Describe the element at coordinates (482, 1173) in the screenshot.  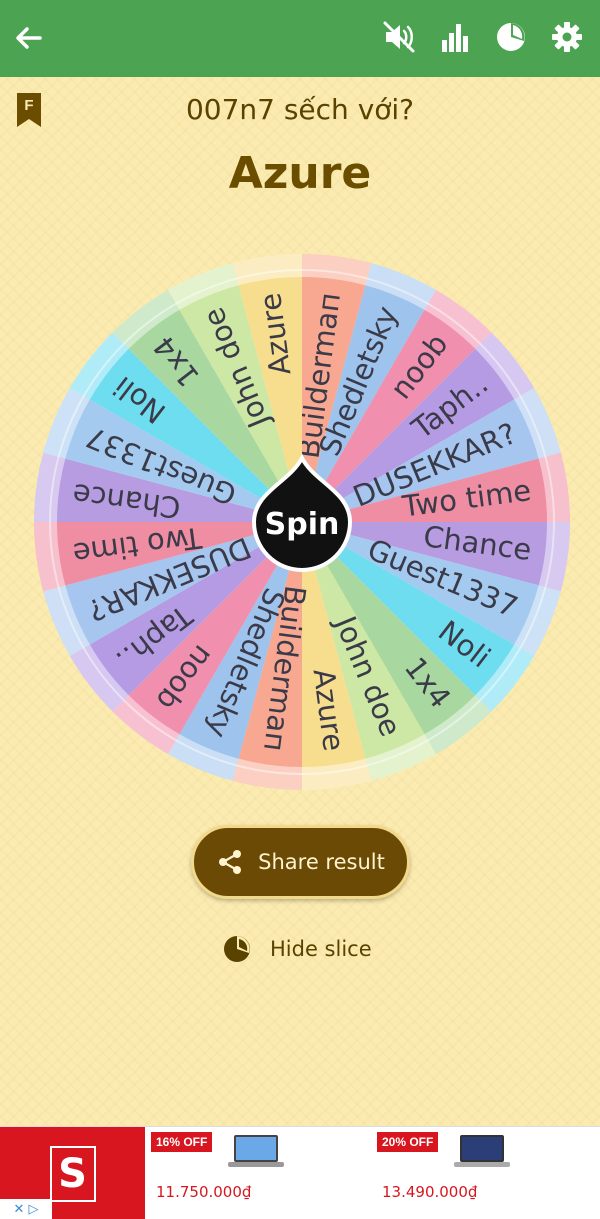
I see `ad-product-2: 20% OFF 13.490.000₫` at that location.